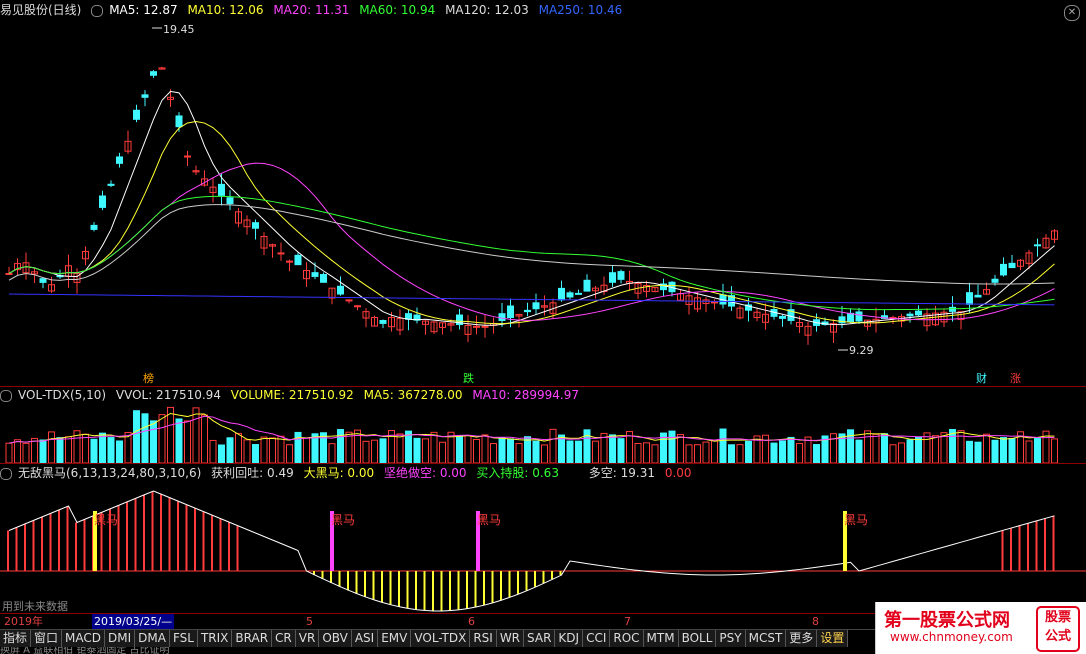 This screenshot has height=654, width=1086. Describe the element at coordinates (833, 638) in the screenshot. I see `tab-25: 设置` at that location.